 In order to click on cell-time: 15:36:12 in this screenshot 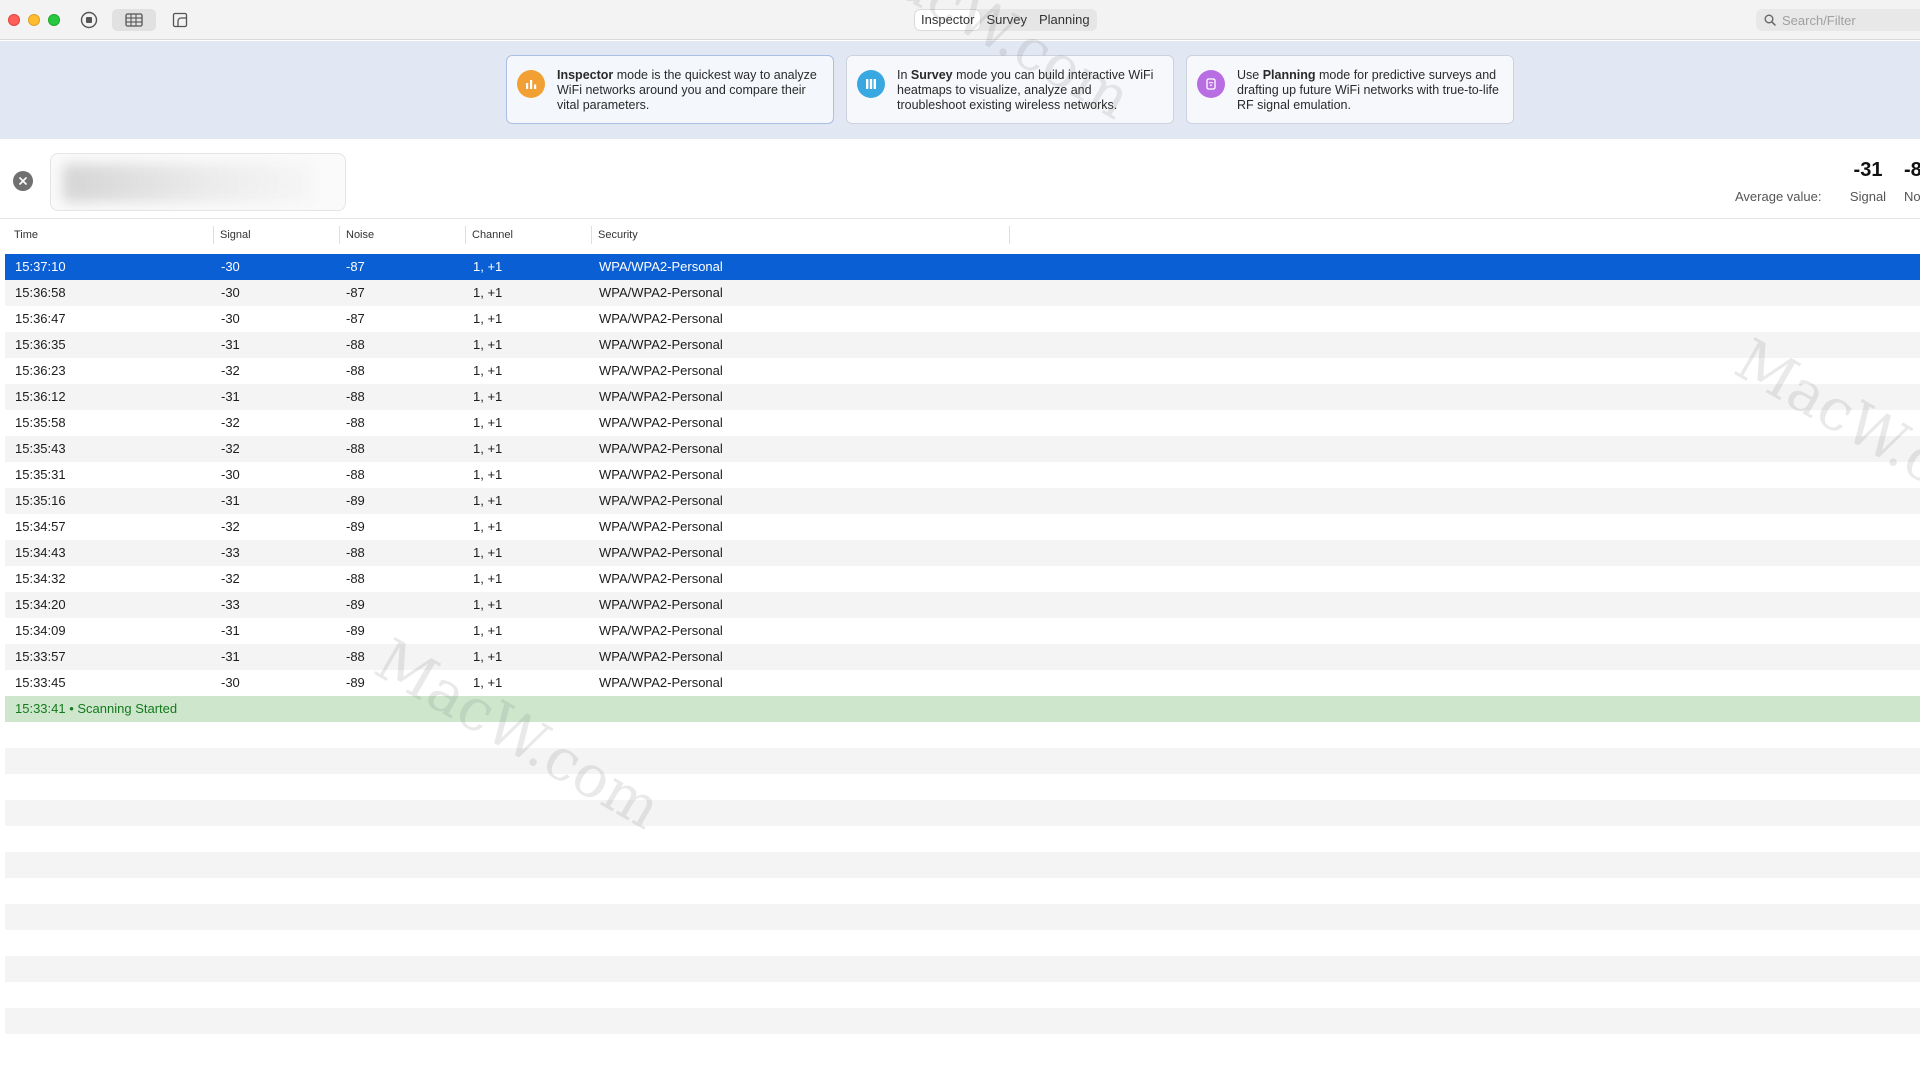, I will do `click(40, 396)`.